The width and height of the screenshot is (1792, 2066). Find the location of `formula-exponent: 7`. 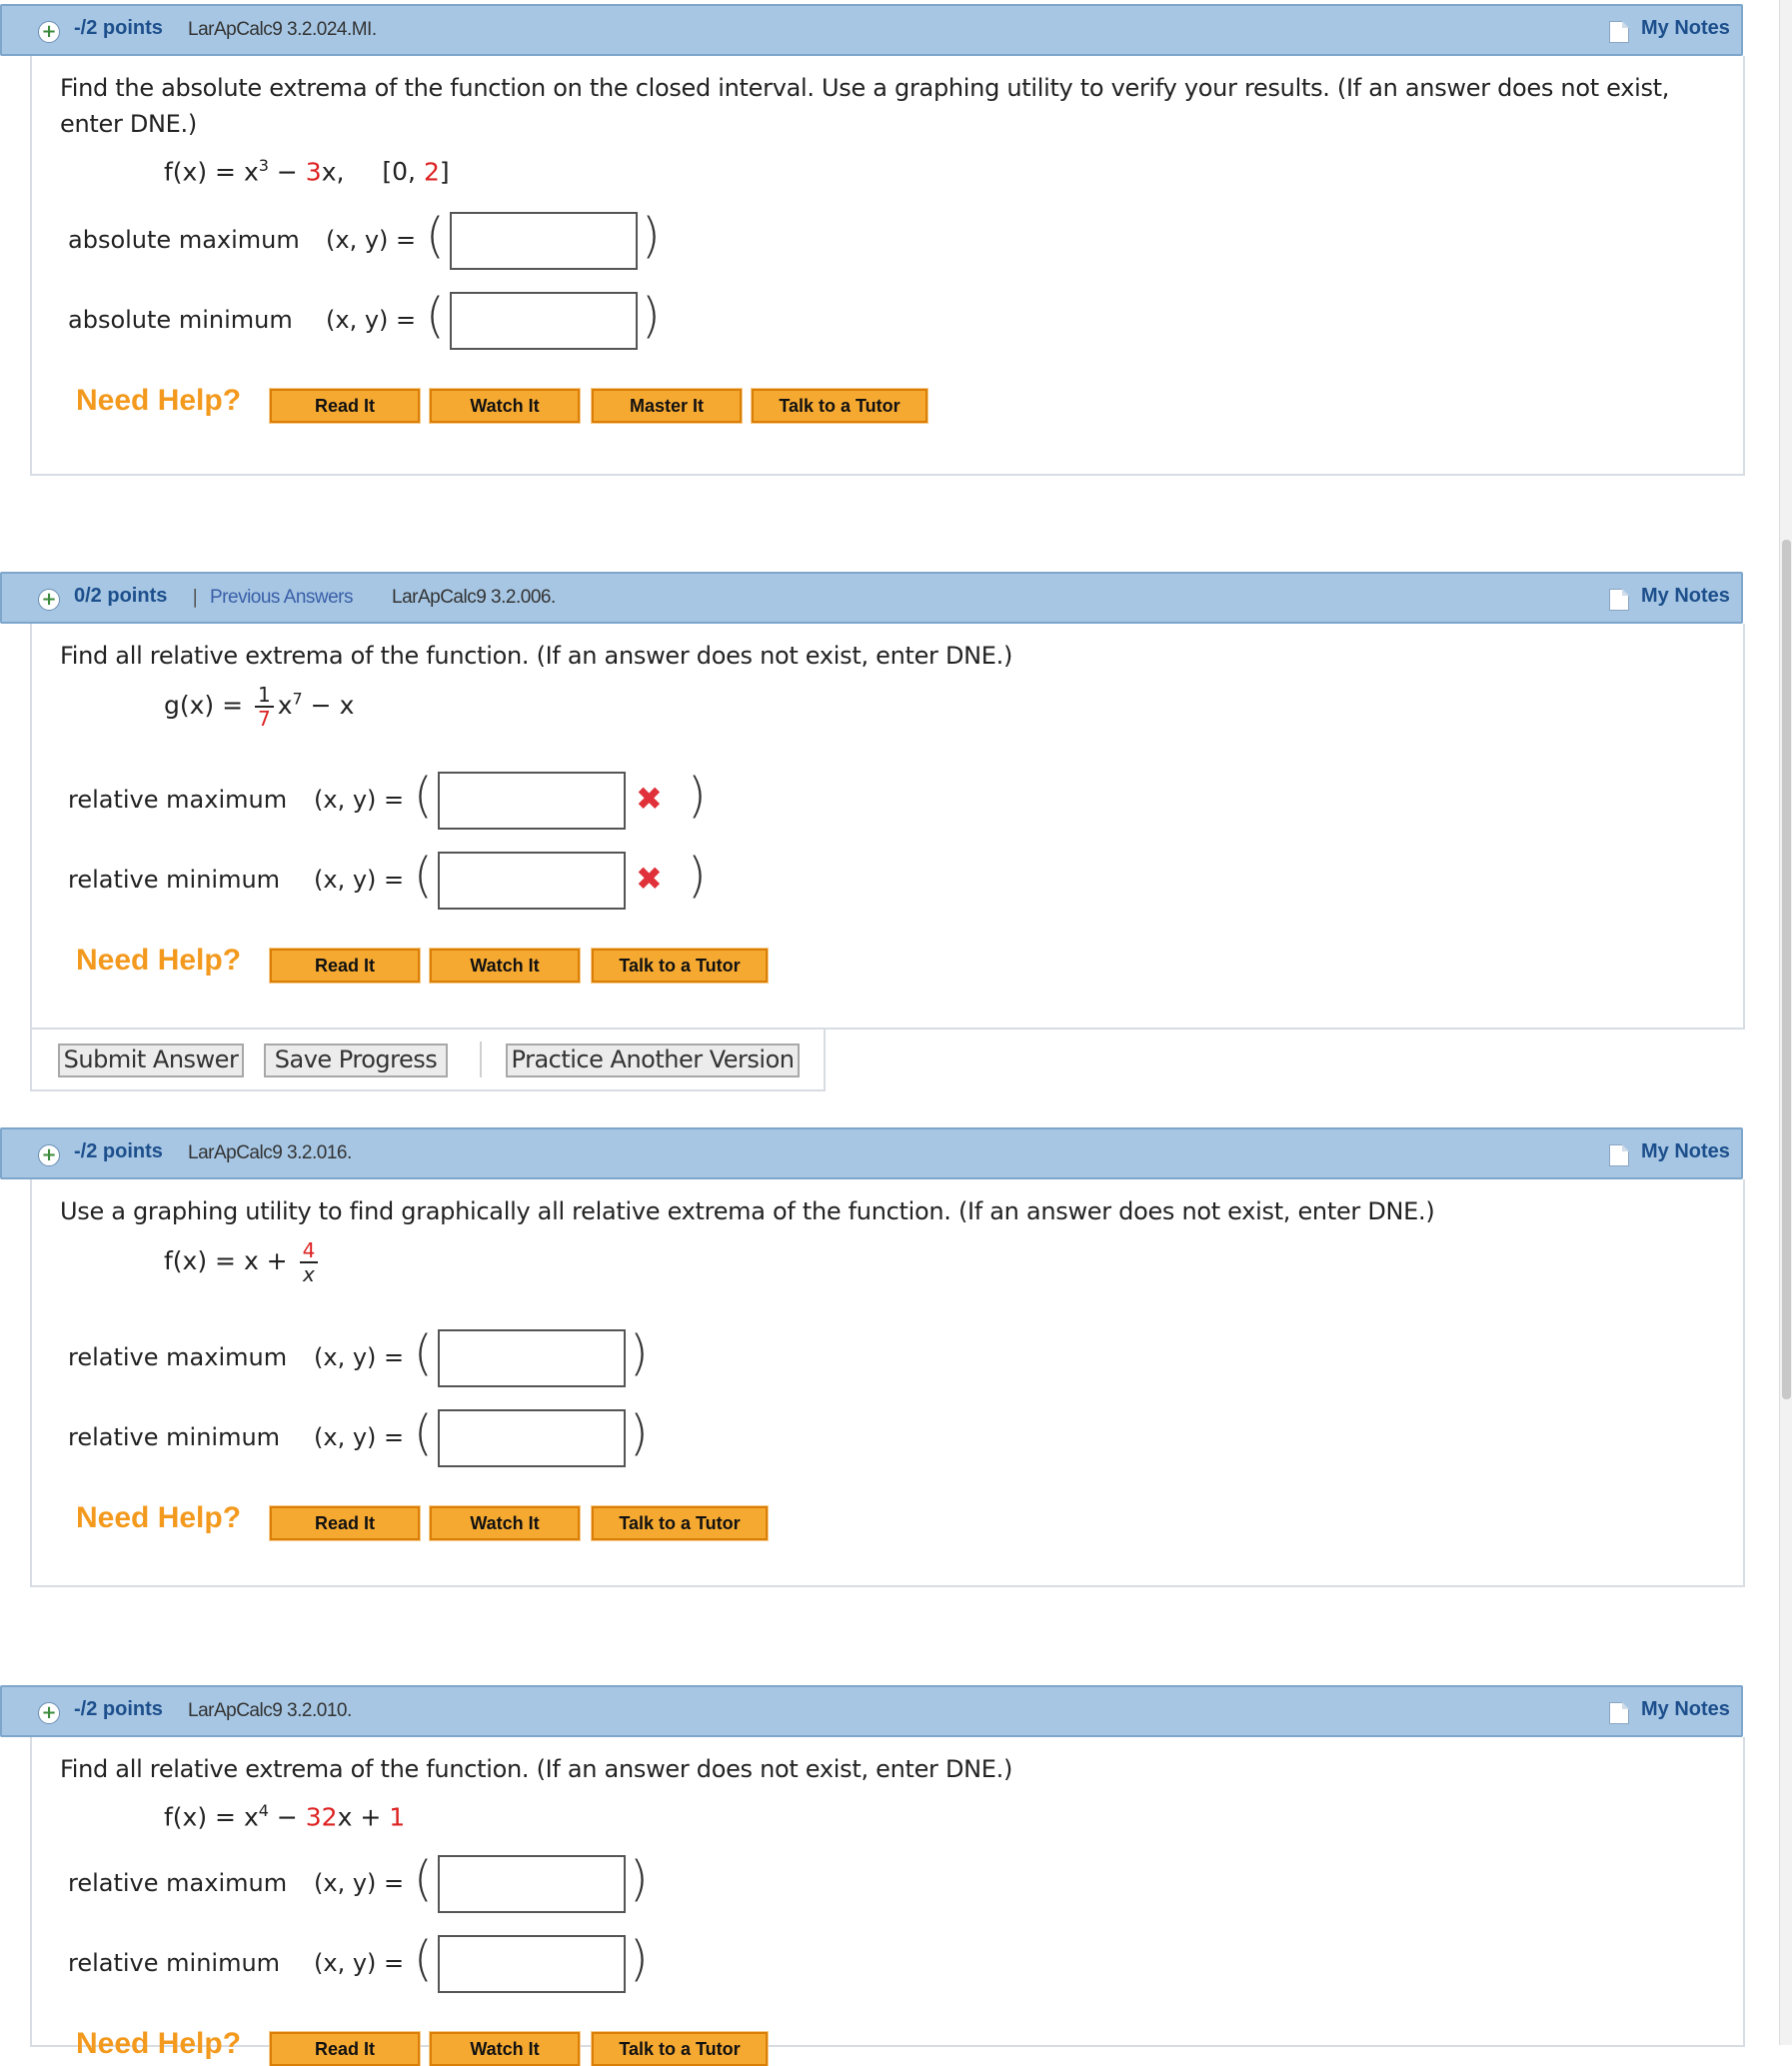

formula-exponent: 7 is located at coordinates (297, 699).